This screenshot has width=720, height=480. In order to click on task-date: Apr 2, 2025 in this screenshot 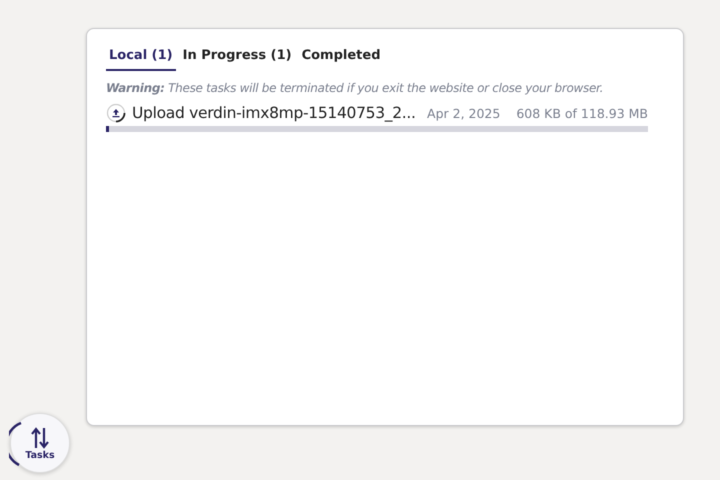, I will do `click(463, 113)`.